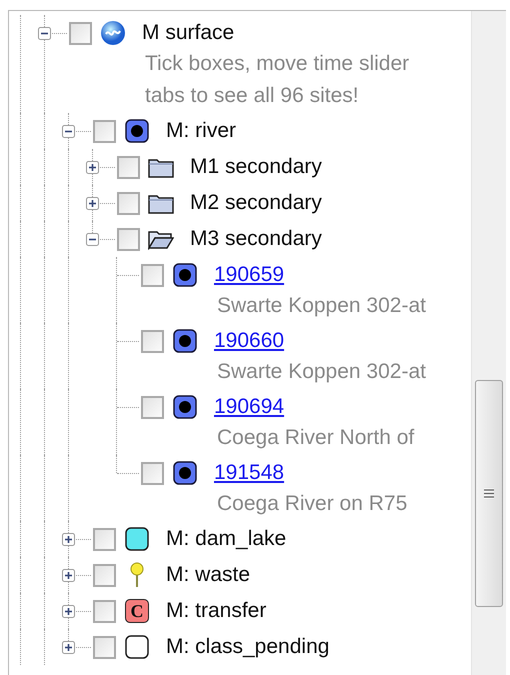 Image resolution: width=510 pixels, height=675 pixels. Describe the element at coordinates (249, 341) in the screenshot. I see `site-link: 190660` at that location.